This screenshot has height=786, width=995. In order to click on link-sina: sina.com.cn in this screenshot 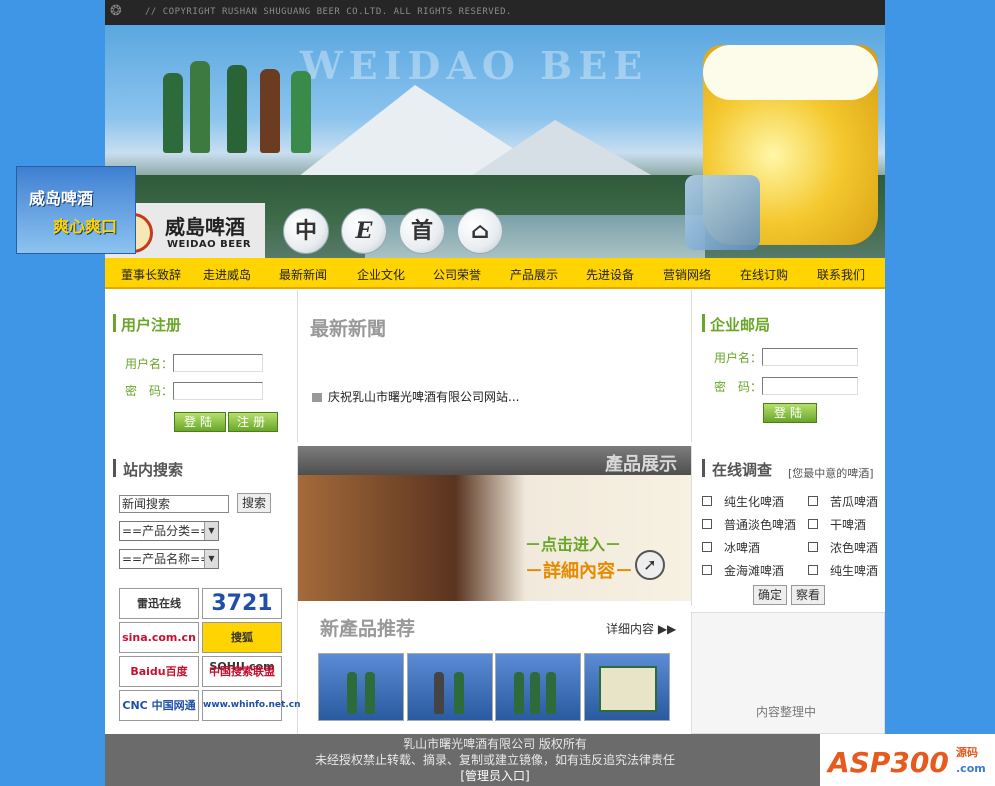, I will do `click(159, 637)`.